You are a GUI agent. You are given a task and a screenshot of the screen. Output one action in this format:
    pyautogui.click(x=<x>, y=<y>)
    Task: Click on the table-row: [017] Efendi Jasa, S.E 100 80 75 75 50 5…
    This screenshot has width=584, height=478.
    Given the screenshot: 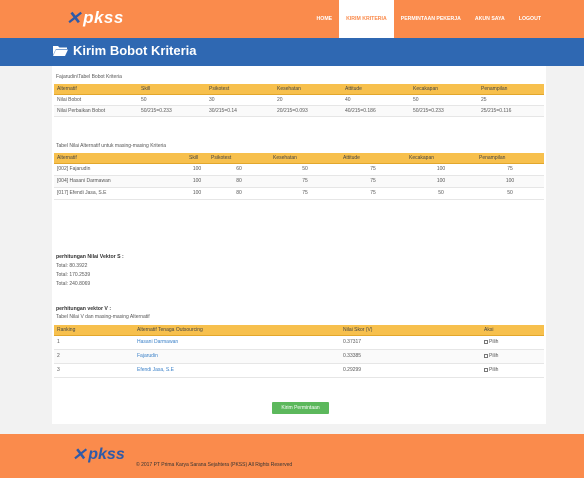 What is the action you would take?
    pyautogui.click(x=299, y=193)
    